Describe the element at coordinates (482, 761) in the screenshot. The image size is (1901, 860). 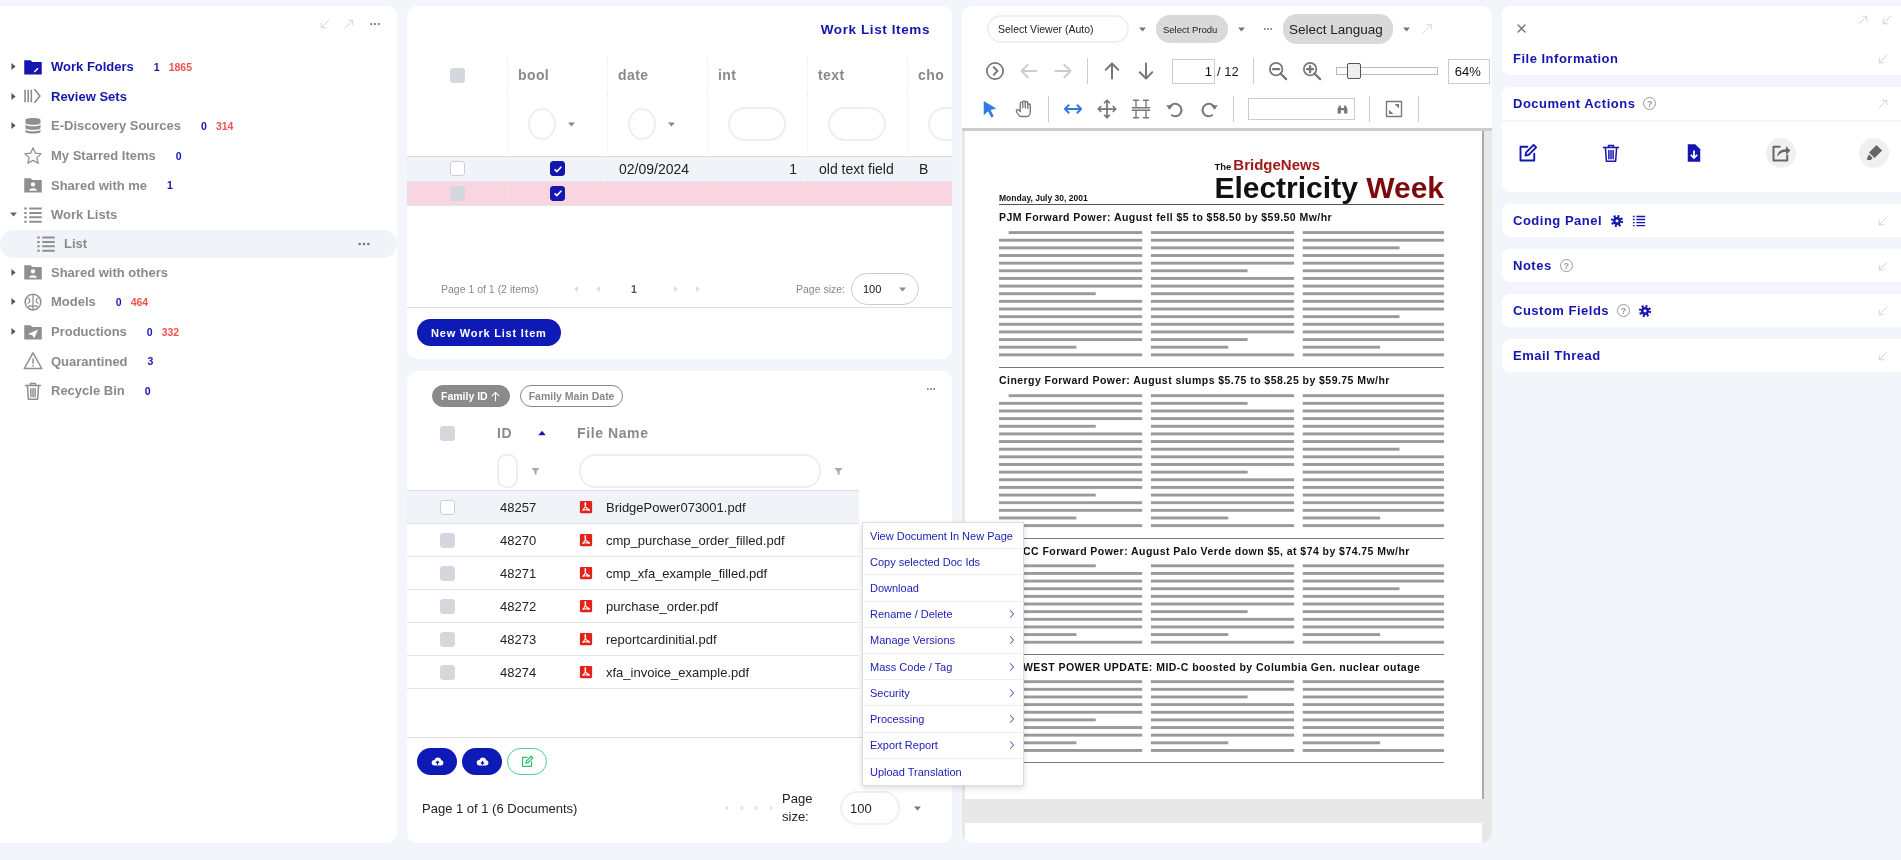
I see `download-button` at that location.